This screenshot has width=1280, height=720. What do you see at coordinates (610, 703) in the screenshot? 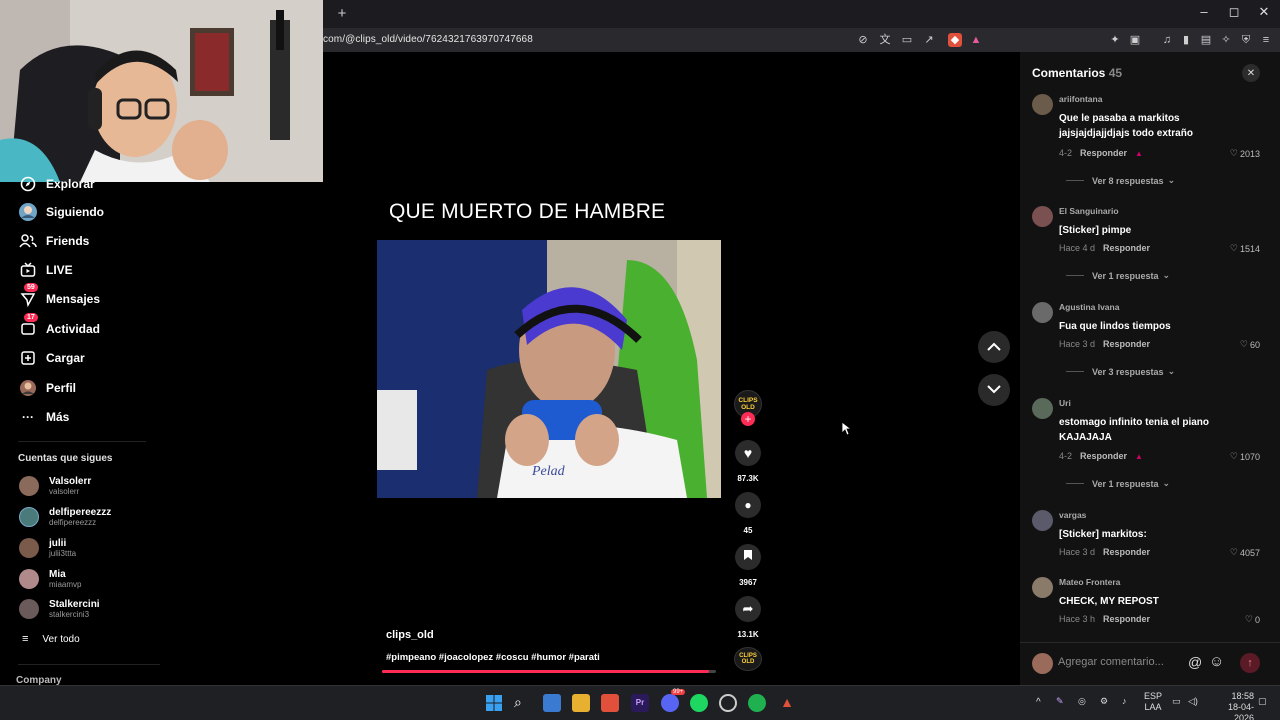
I see `brave-browser-icon` at bounding box center [610, 703].